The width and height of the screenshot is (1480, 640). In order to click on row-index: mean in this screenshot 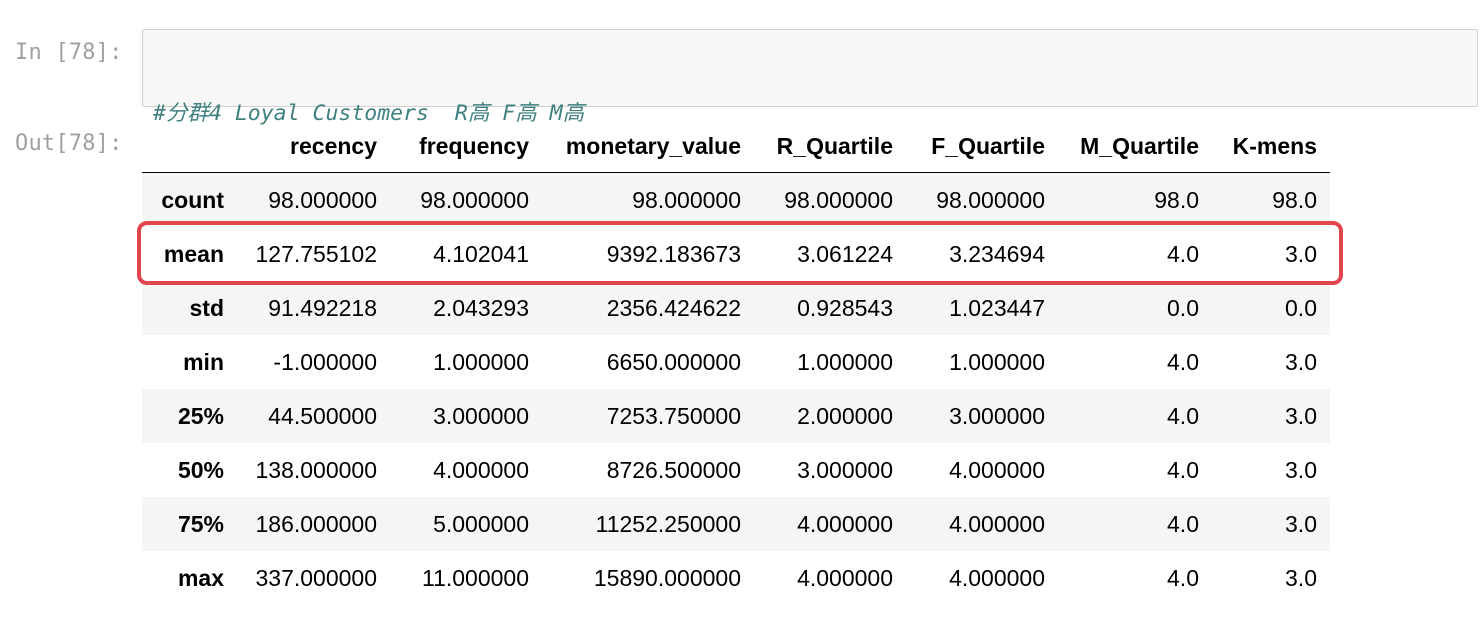, I will do `click(193, 253)`.